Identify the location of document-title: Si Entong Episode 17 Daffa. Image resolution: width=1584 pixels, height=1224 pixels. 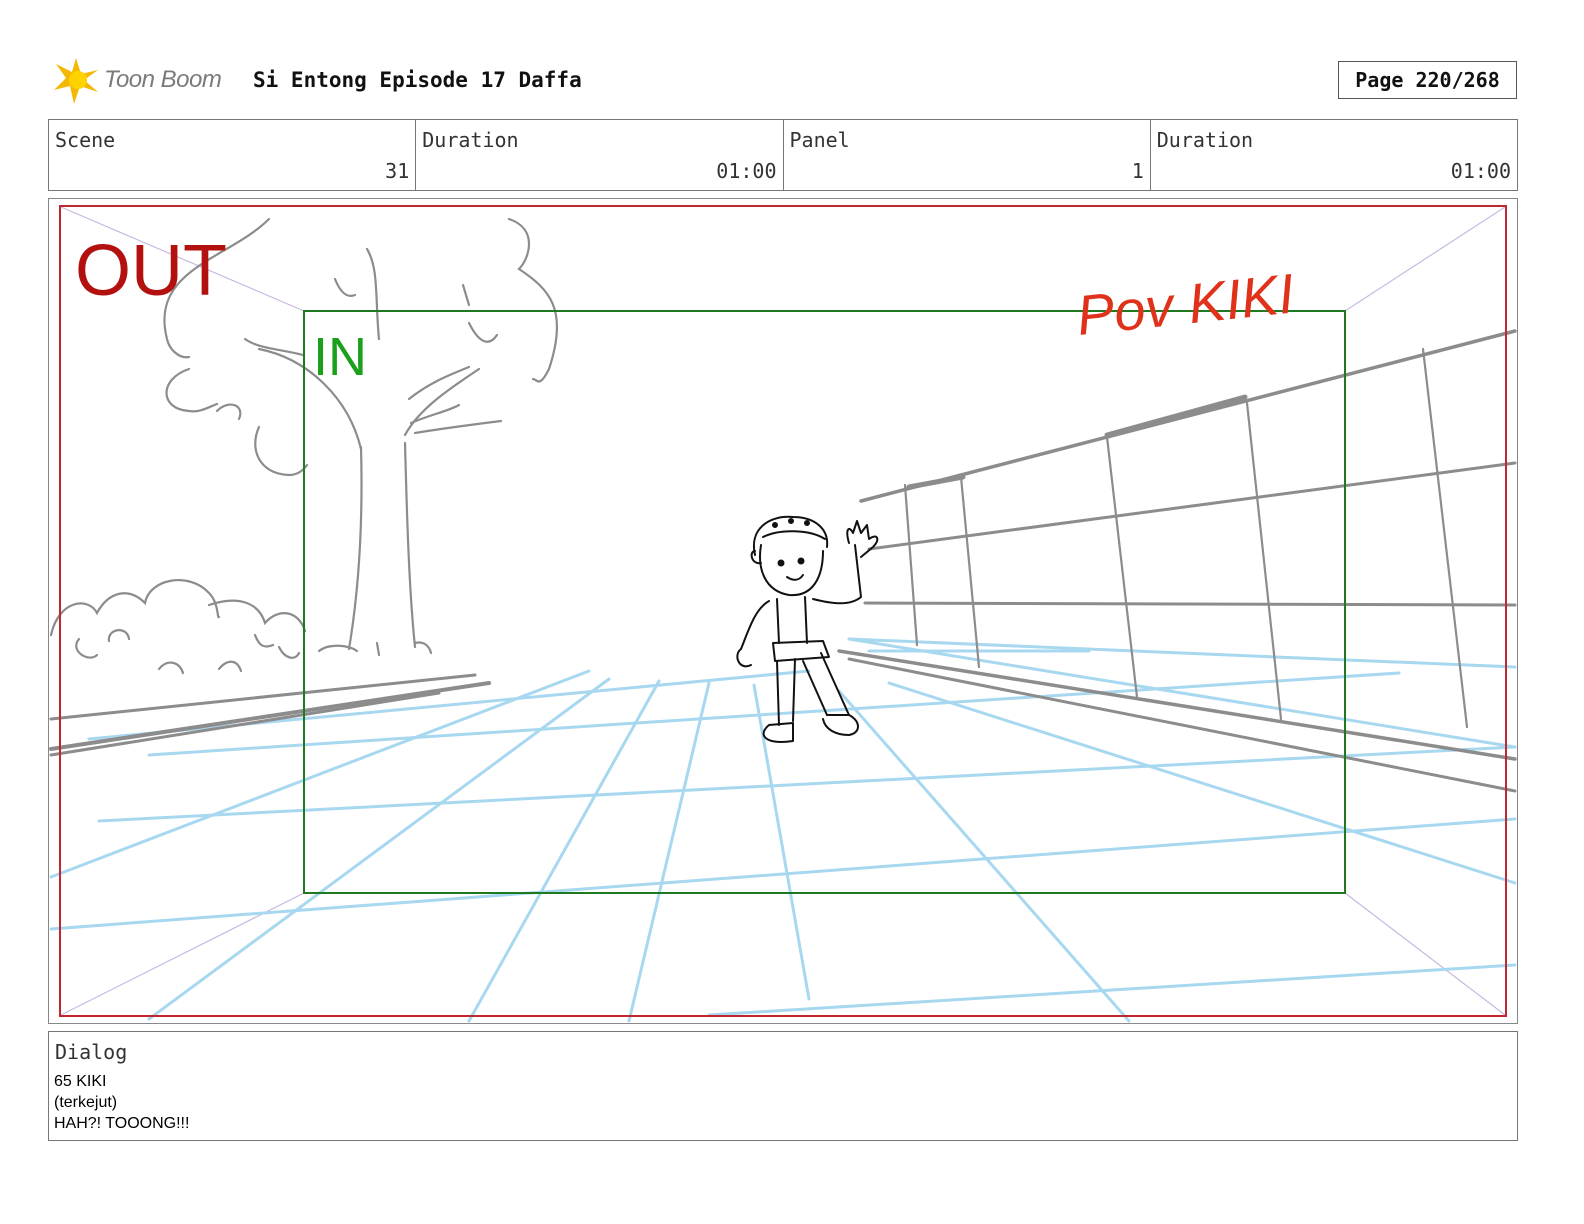
(417, 80).